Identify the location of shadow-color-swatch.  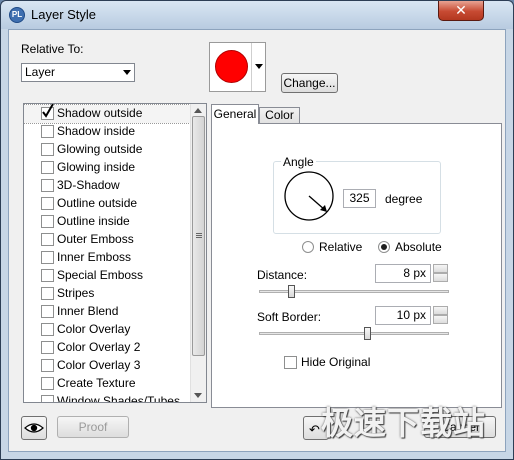
(231, 66).